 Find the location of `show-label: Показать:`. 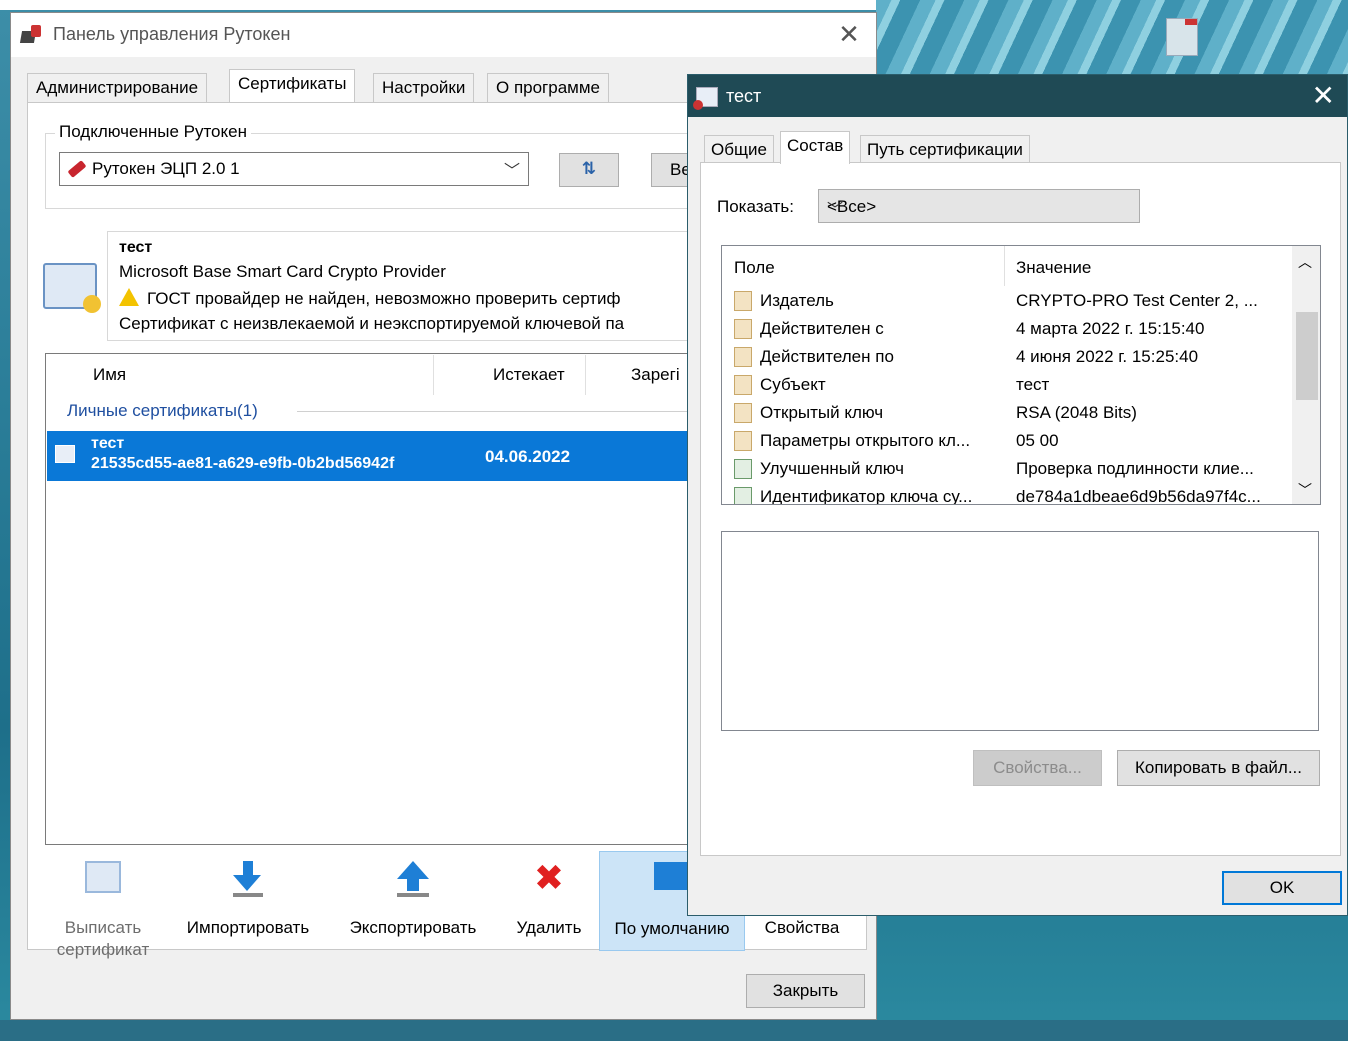

show-label: Показать: is located at coordinates (755, 206).